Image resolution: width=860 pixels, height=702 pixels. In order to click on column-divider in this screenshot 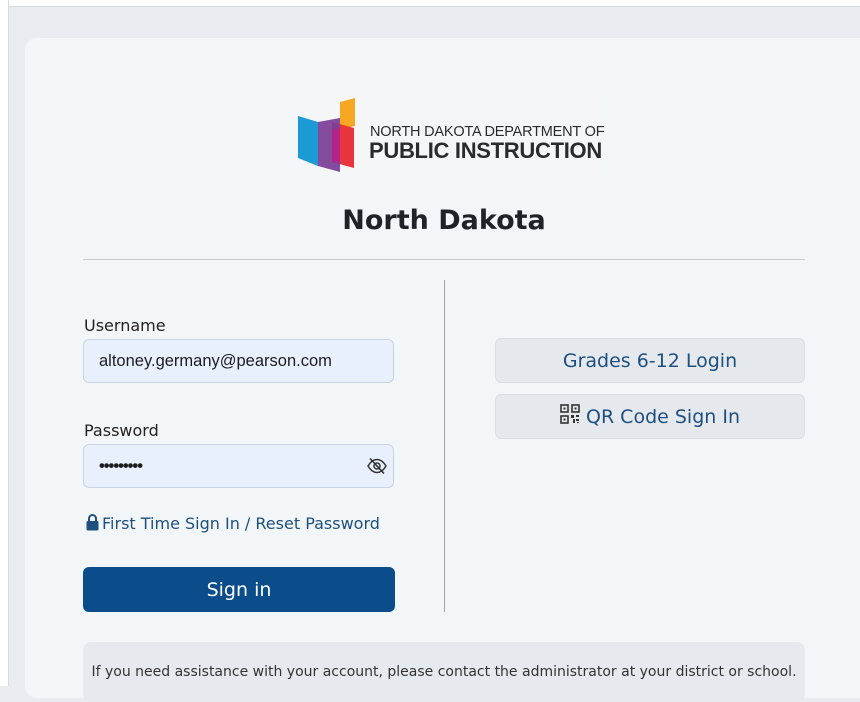, I will do `click(444, 446)`.